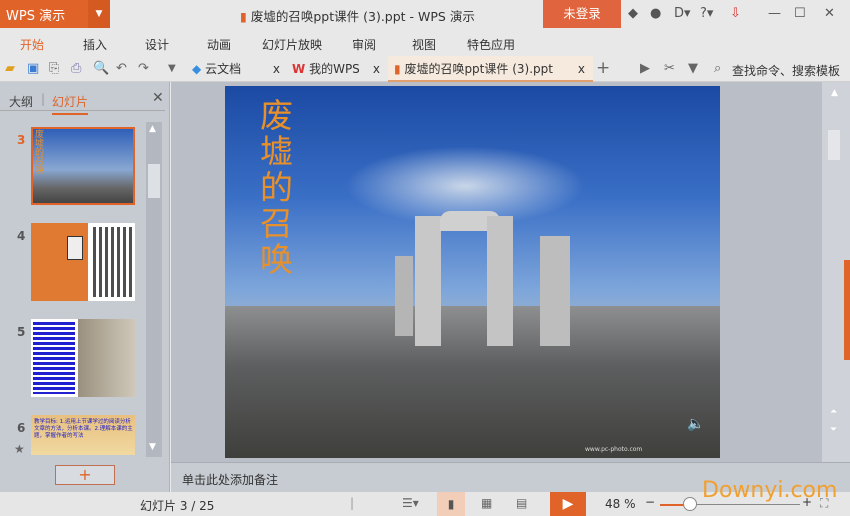 The image size is (850, 516). I want to click on tab-label: 云文档, so click(223, 69).